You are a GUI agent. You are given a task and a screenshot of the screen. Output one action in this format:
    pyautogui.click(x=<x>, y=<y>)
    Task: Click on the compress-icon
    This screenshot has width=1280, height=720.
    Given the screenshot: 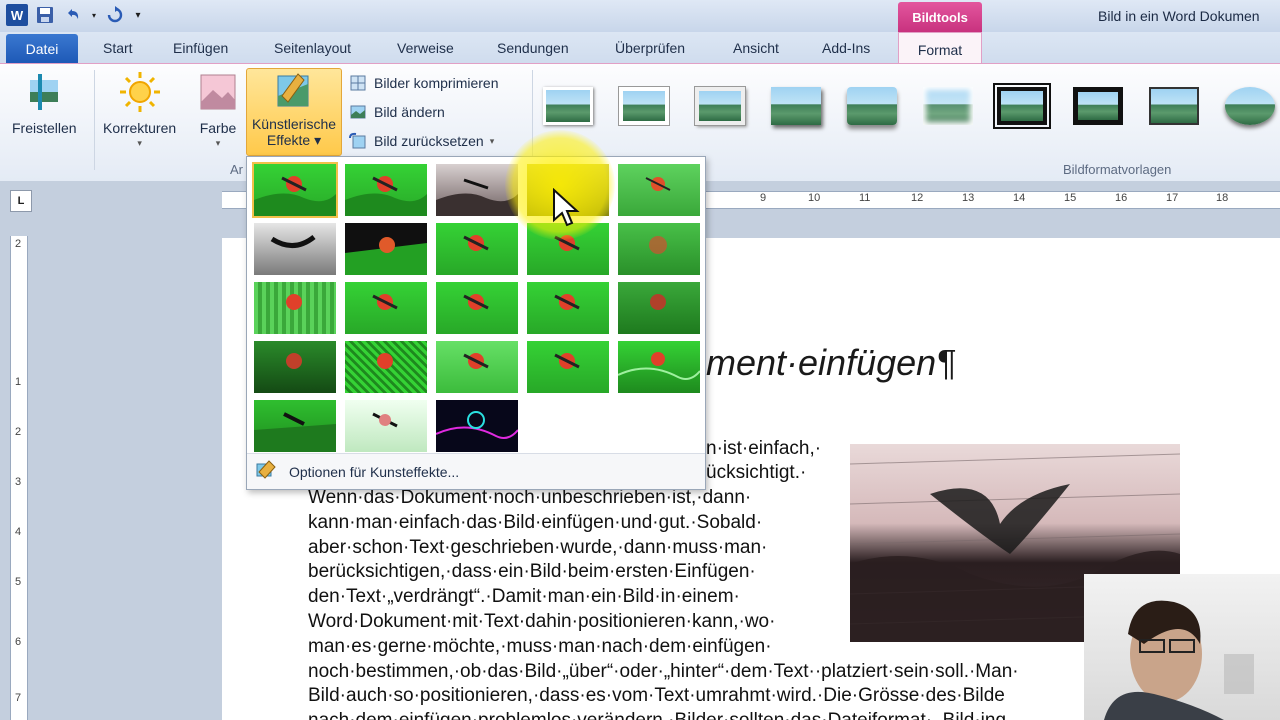 What is the action you would take?
    pyautogui.click(x=358, y=83)
    